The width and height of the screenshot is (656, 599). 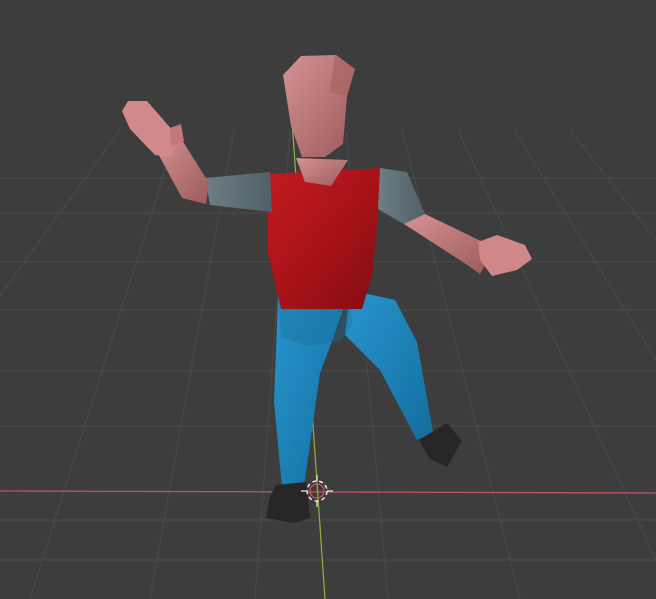 What do you see at coordinates (325, 238) in the screenshot?
I see `torso` at bounding box center [325, 238].